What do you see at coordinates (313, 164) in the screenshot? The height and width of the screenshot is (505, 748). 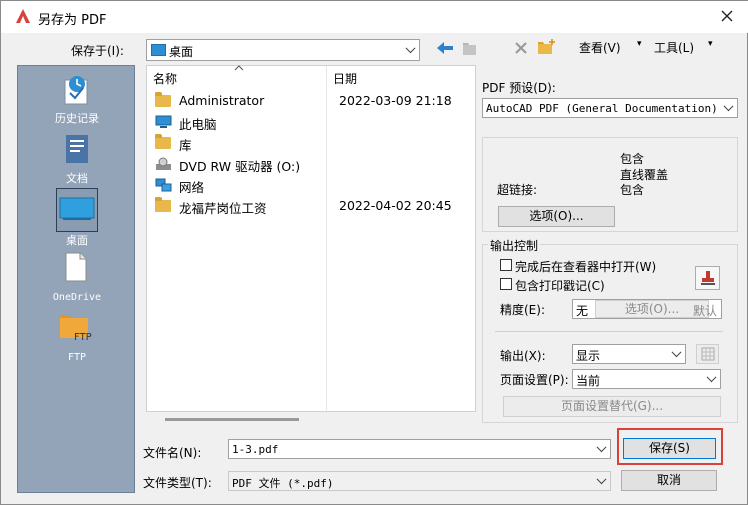 I see `list-item: DVD RW 驱动器 (O:)` at bounding box center [313, 164].